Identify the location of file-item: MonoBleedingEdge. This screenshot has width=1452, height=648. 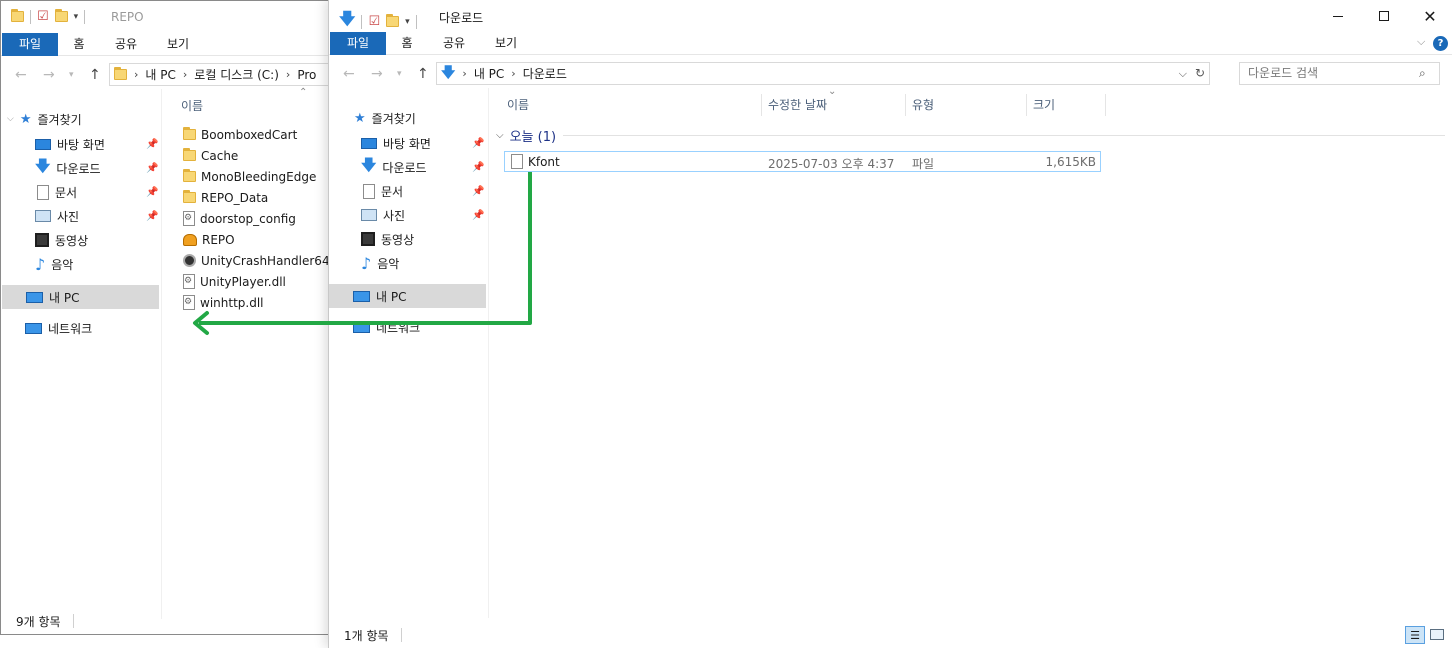
(249, 176).